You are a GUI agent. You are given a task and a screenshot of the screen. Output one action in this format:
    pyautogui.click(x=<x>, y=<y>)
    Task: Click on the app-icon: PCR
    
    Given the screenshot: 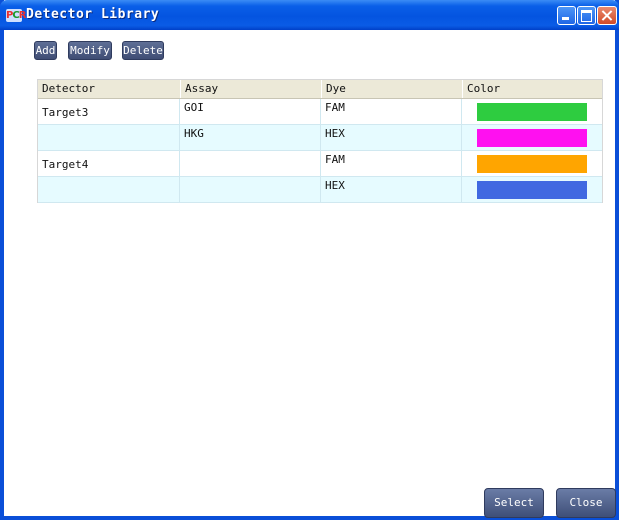 What is the action you would take?
    pyautogui.click(x=16, y=15)
    